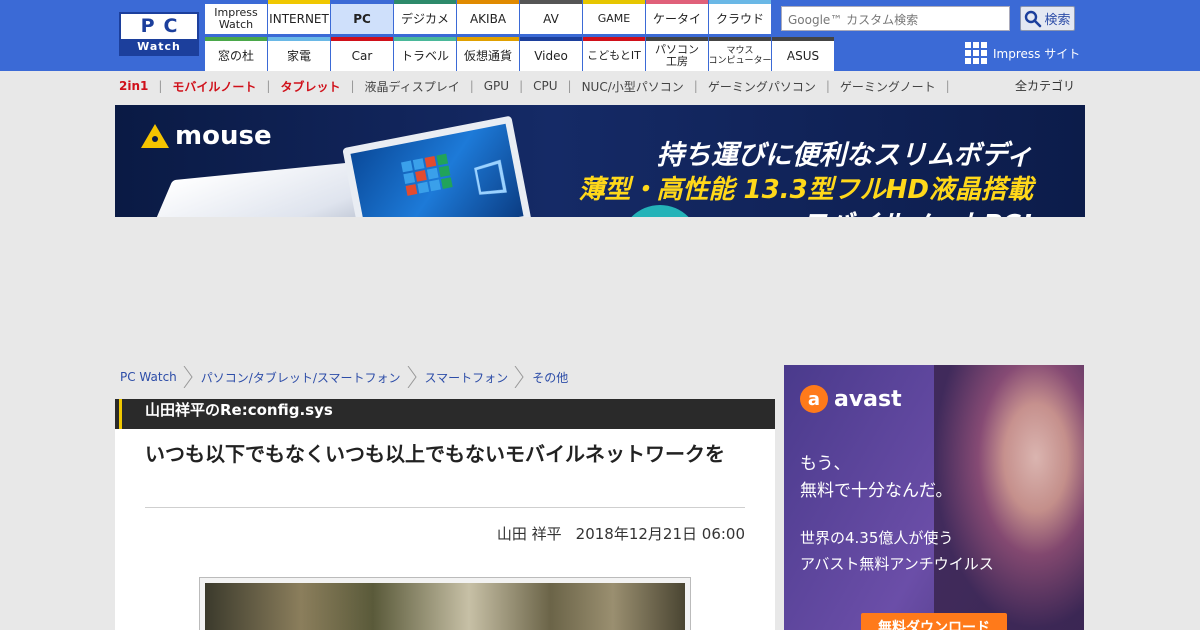 This screenshot has width=1200, height=630. I want to click on series-title: 山田祥平のRe:config.sys, so click(239, 410).